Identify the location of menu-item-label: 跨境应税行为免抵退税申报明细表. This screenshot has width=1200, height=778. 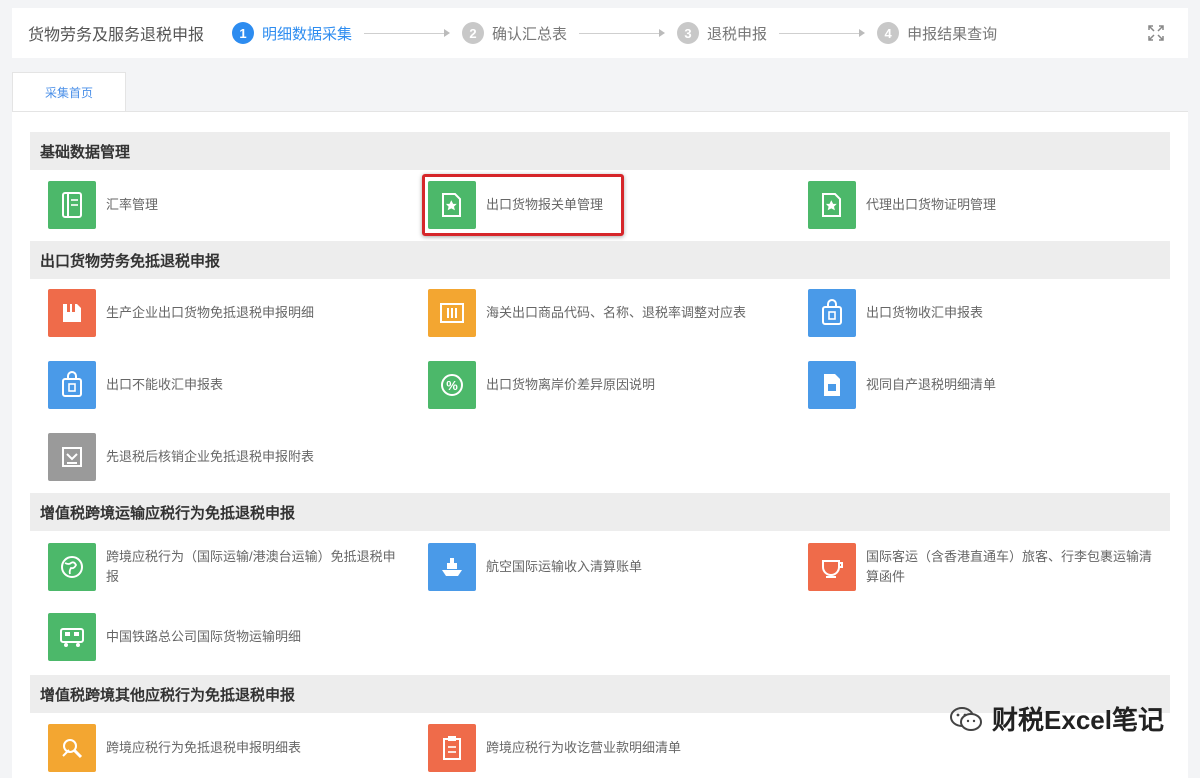
(204, 747).